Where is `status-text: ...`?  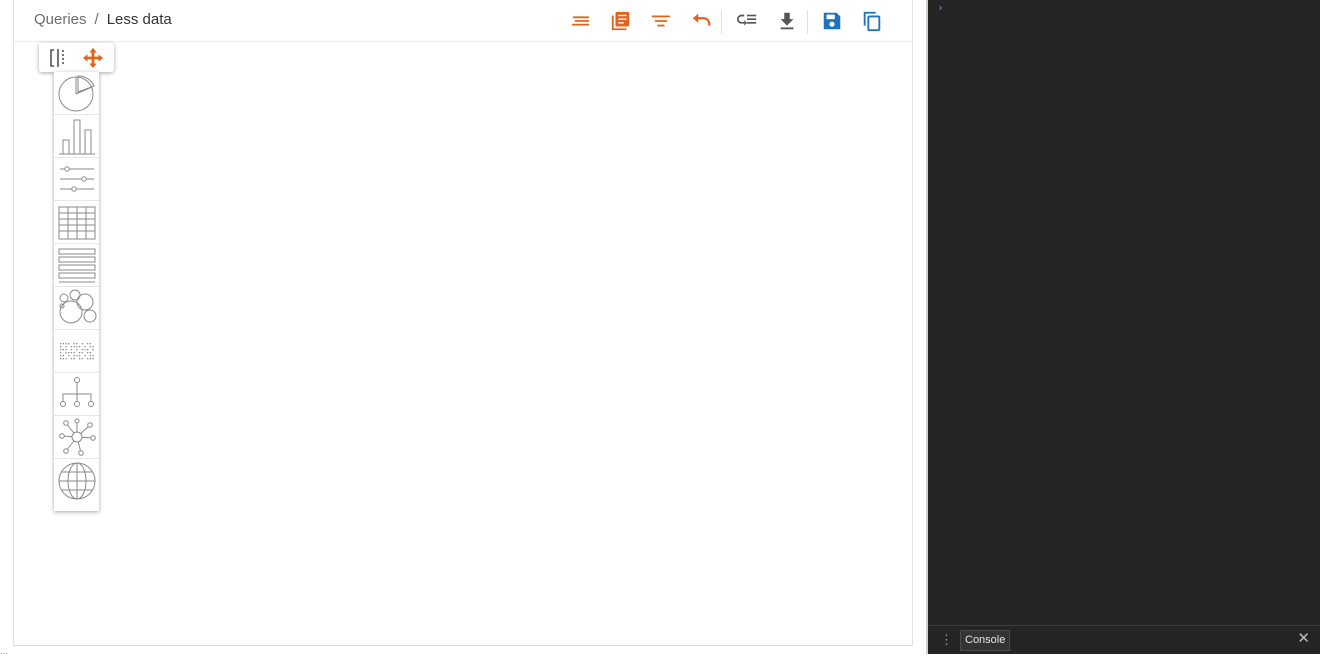
status-text: ... is located at coordinates (4, 651).